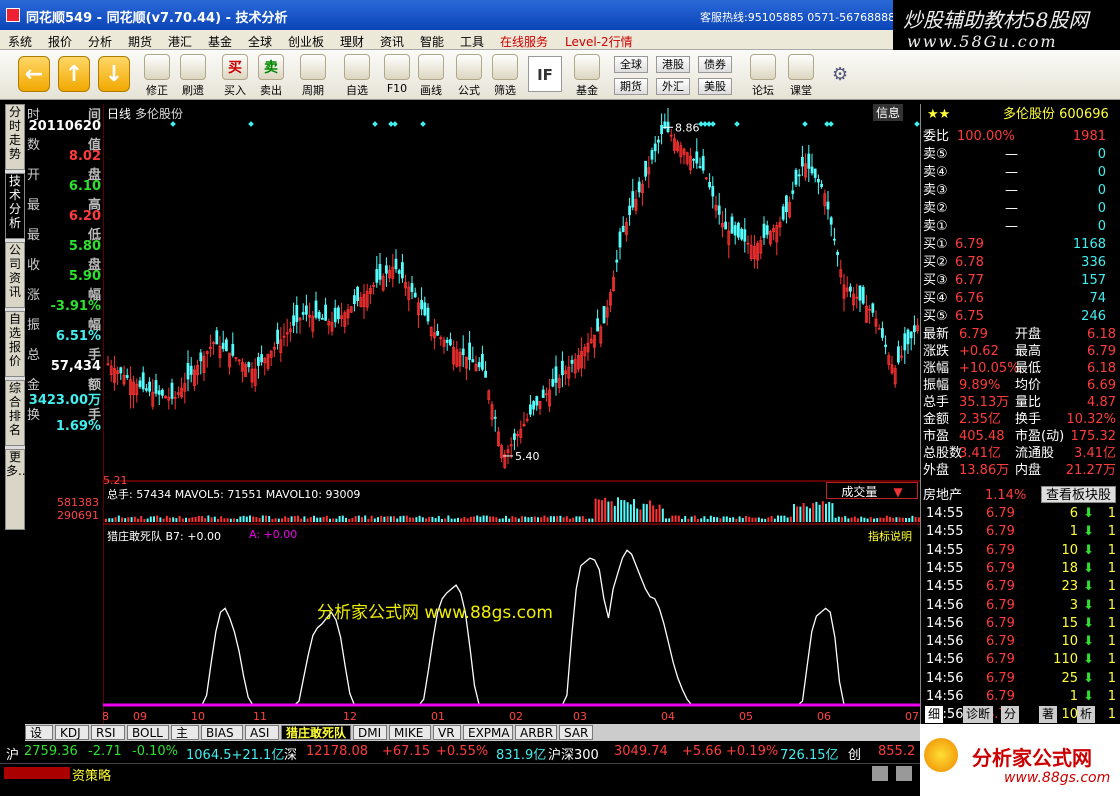 Image resolution: width=1120 pixels, height=796 pixels. I want to click on ratio-value: 100.00%, so click(986, 136).